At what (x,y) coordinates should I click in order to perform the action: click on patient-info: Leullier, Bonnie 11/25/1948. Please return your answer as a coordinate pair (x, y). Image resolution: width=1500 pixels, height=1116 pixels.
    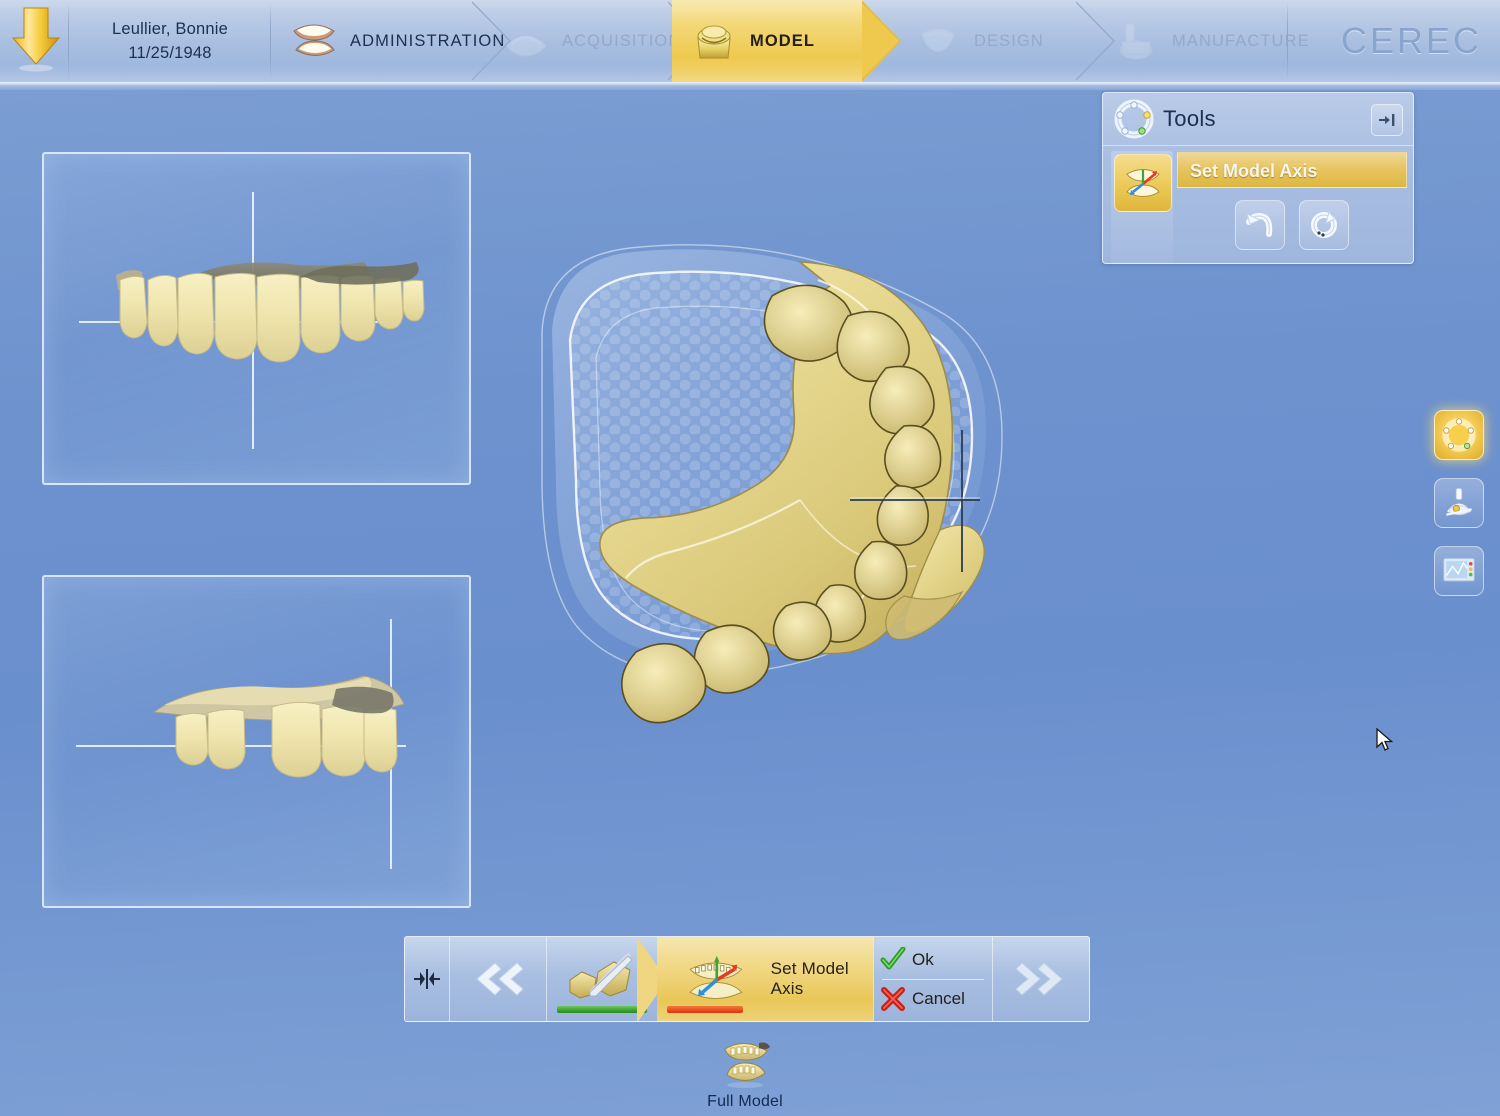
    Looking at the image, I should click on (170, 41).